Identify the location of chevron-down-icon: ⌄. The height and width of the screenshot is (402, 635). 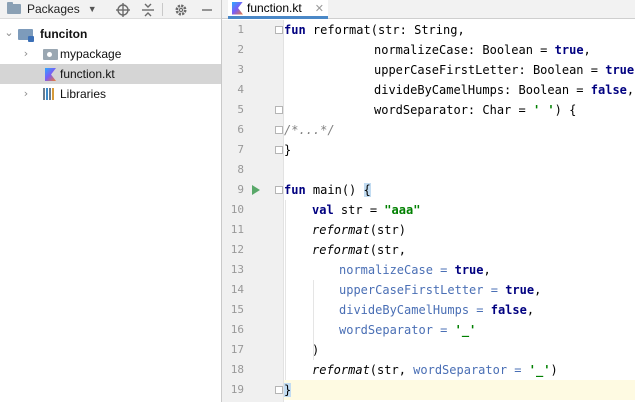
(9, 32).